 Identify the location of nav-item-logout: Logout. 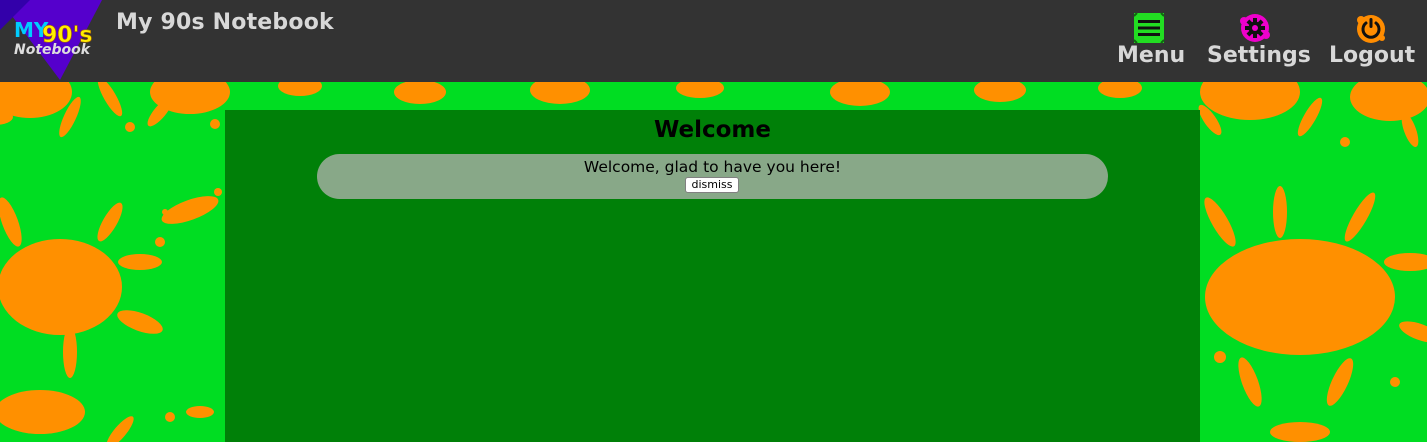
(1372, 41).